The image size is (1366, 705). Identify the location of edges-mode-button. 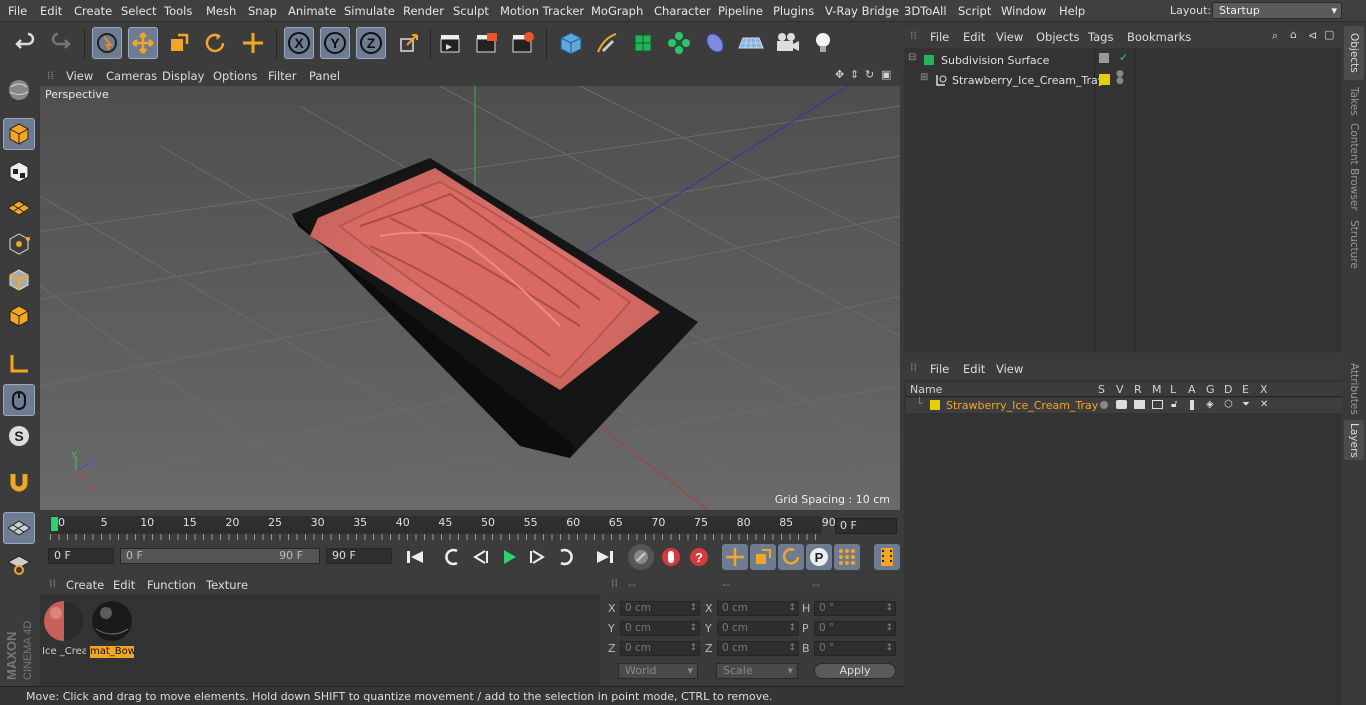
(19, 280).